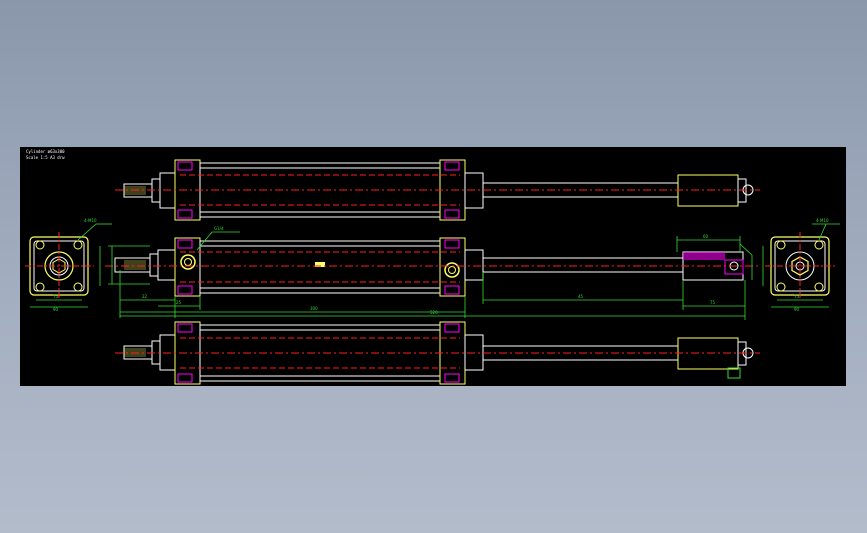 Image resolution: width=867 pixels, height=533 pixels. Describe the element at coordinates (706, 236) in the screenshot. I see `dim-rod-end-width: 60` at that location.